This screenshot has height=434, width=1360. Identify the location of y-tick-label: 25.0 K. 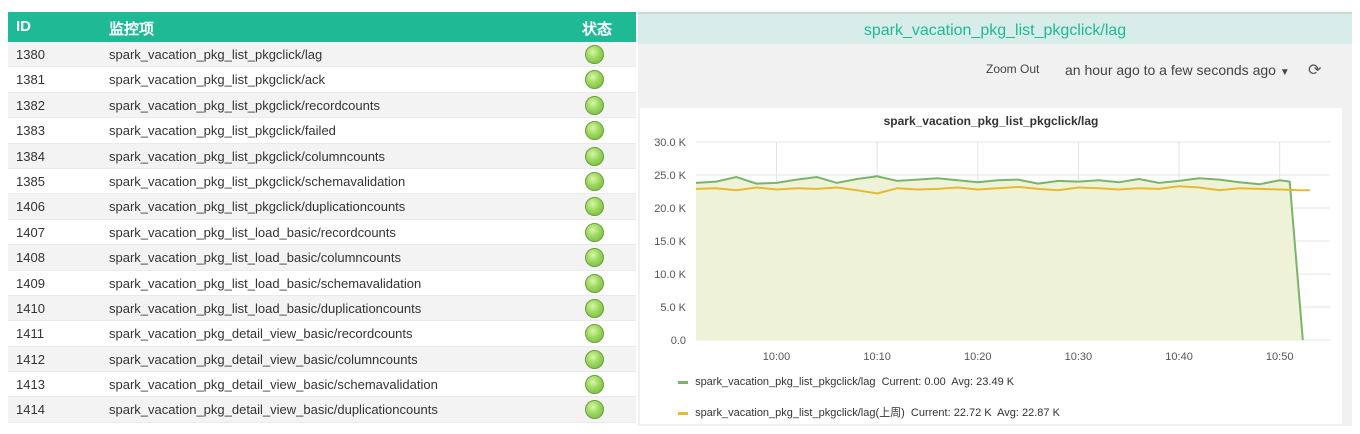
(670, 176).